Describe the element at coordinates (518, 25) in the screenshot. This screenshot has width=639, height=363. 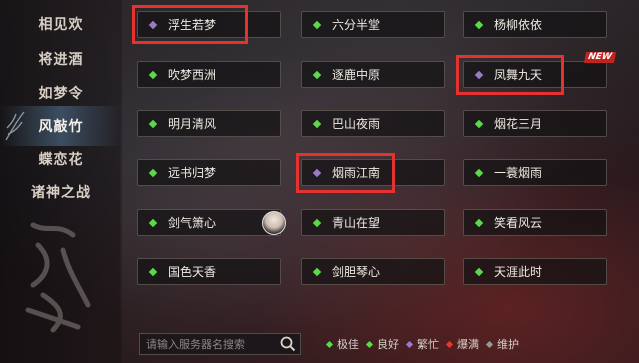
I see `server-name: 杨柳依依` at that location.